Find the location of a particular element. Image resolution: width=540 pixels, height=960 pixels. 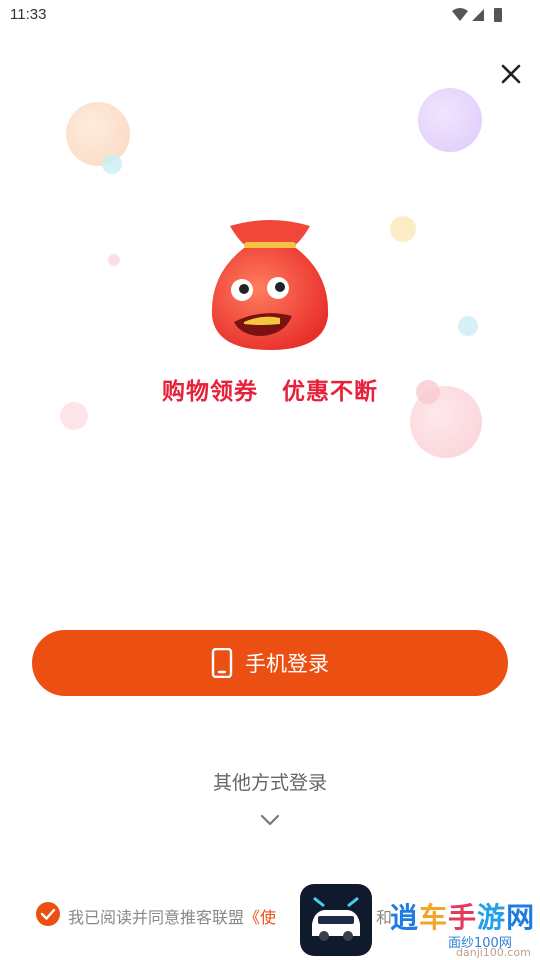

phone-login-button: 手机登录 is located at coordinates (270, 663).